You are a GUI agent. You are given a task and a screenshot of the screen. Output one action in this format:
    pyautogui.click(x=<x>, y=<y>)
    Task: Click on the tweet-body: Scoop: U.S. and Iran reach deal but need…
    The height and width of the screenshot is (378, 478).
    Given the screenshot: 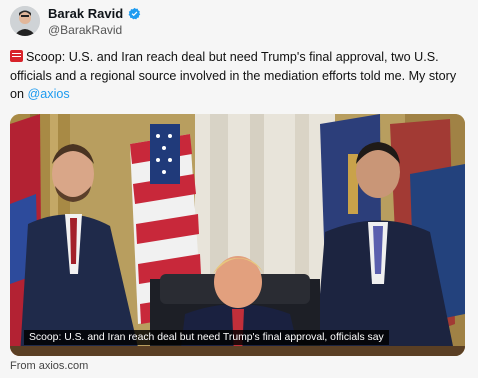 What is the action you would take?
    pyautogui.click(x=233, y=75)
    